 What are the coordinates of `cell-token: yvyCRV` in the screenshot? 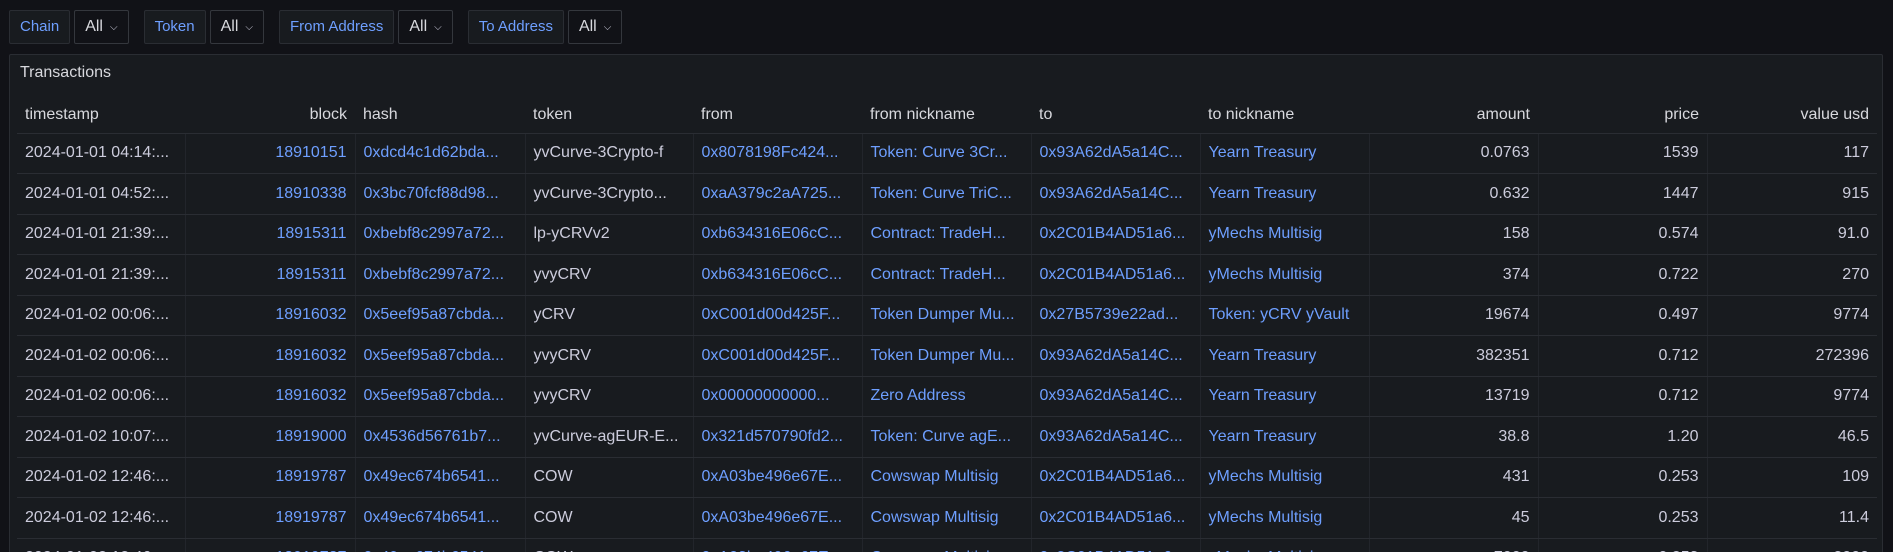 It's located at (608, 356).